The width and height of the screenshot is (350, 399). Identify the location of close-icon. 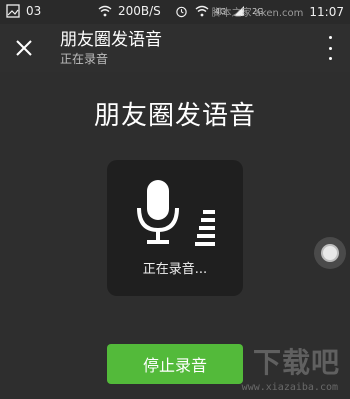
(24, 48).